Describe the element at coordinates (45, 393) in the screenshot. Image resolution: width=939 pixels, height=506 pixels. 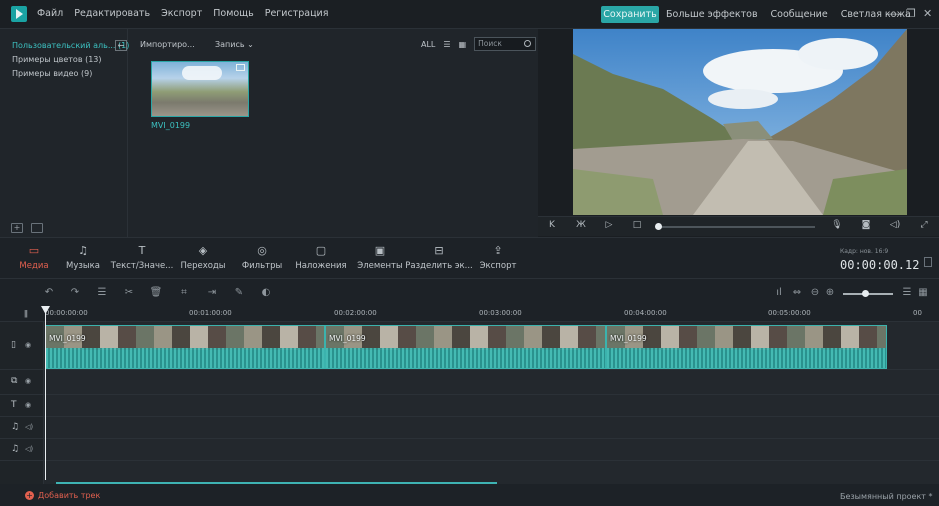
I see `playhead` at that location.